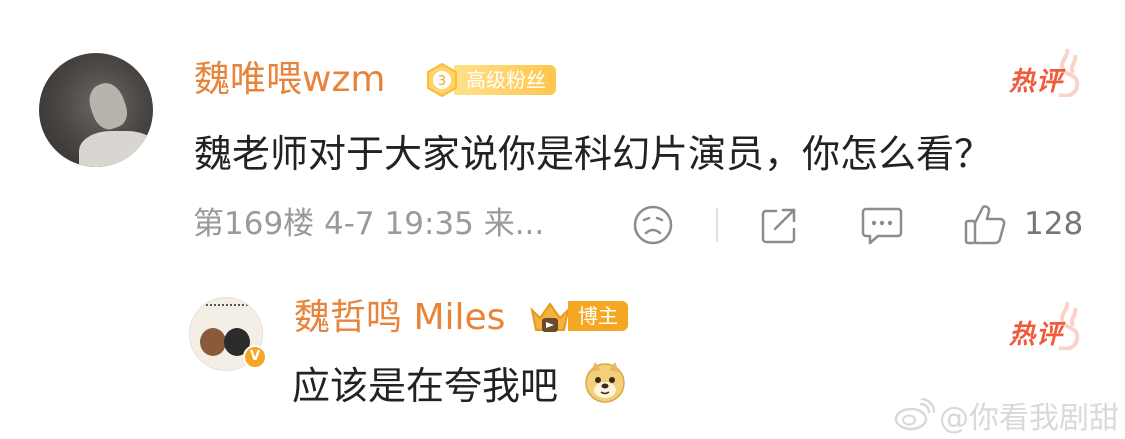  Describe the element at coordinates (598, 316) in the screenshot. I see `blogger-badge-label: 博主` at that location.